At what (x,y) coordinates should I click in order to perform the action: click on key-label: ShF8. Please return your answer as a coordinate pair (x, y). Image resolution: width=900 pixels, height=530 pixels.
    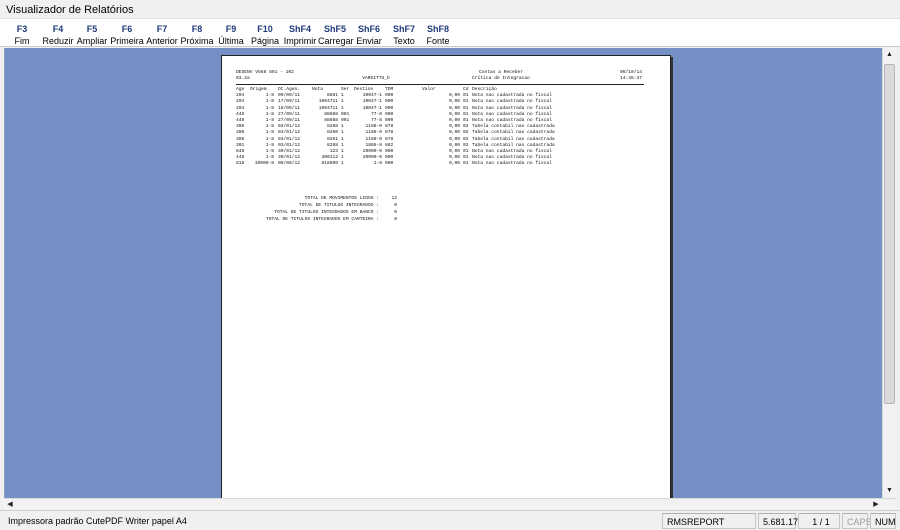
    Looking at the image, I should click on (437, 29).